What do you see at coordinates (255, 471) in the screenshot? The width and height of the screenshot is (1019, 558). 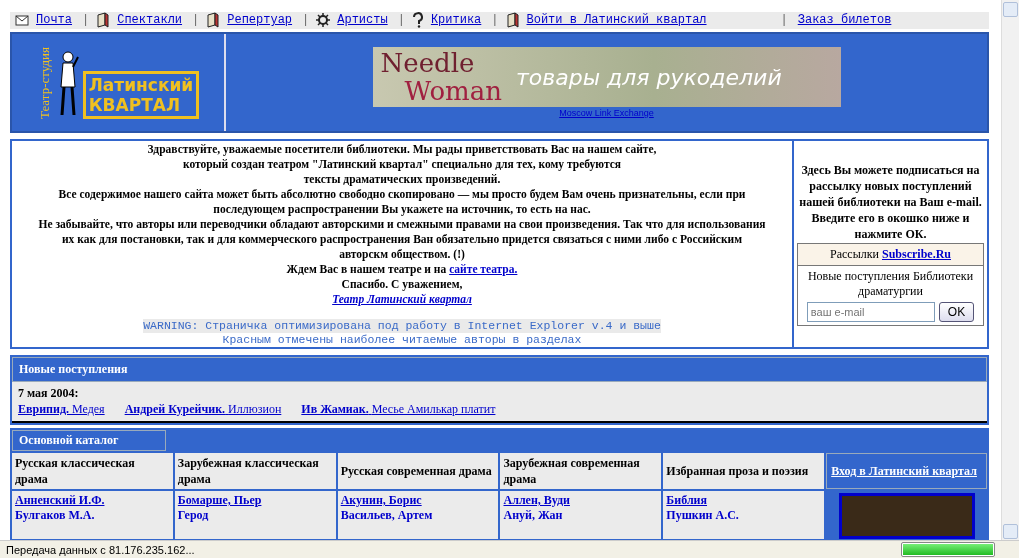 I see `column-header: Зарубежная классическая драма` at bounding box center [255, 471].